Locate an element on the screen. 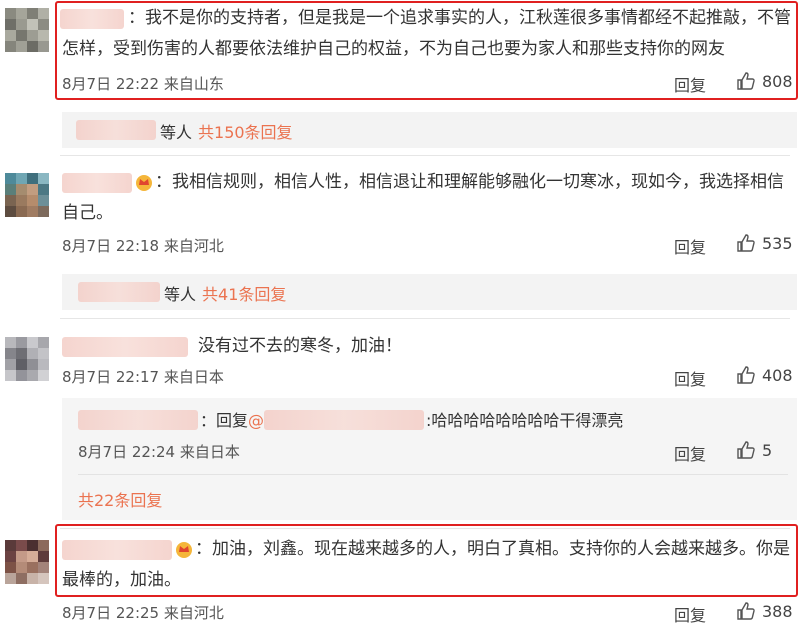 This screenshot has width=800, height=631. sub-reply-like-button: 5 is located at coordinates (754, 450).